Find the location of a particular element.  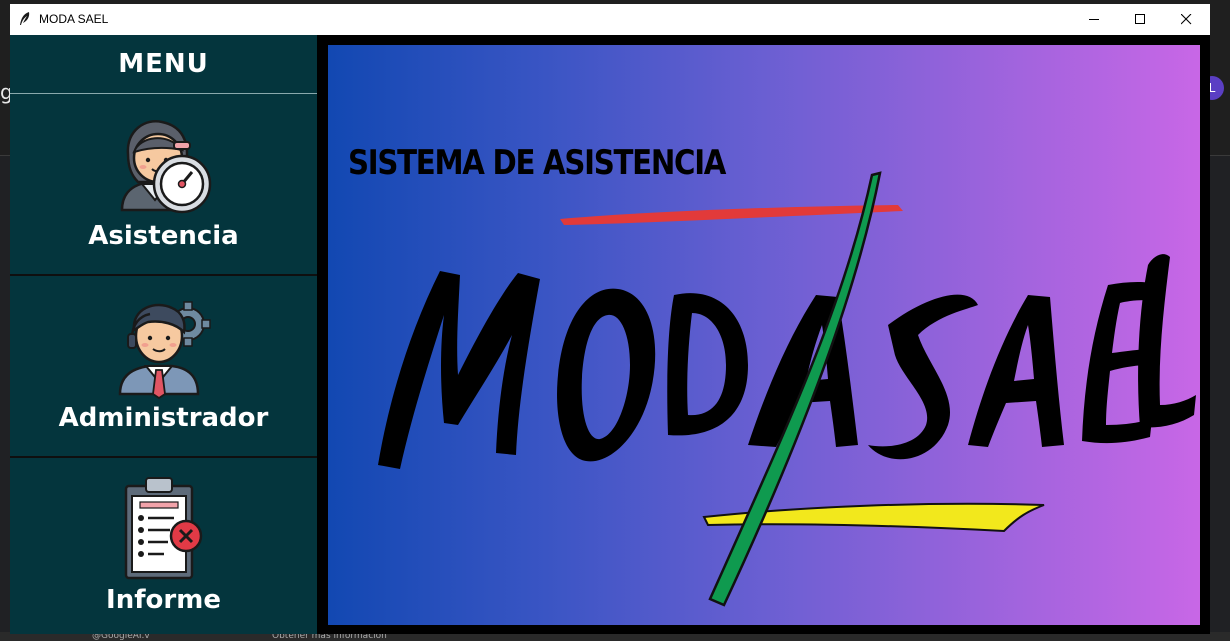

sidebar-item-label: Administrador is located at coordinates (163, 418).